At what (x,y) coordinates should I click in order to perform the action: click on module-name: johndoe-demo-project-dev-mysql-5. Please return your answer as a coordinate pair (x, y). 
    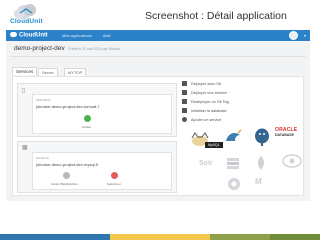
    Looking at the image, I should click on (67, 164).